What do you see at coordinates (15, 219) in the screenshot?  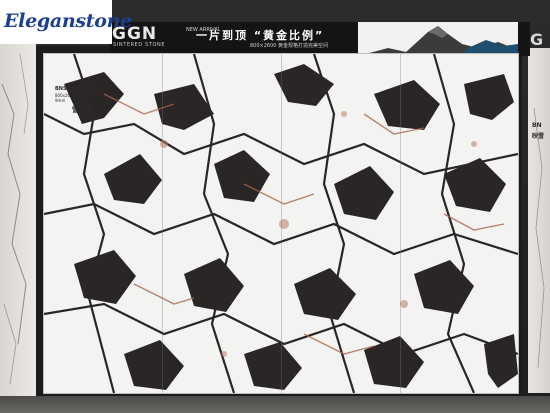 I see `left-panel-veins` at bounding box center [15, 219].